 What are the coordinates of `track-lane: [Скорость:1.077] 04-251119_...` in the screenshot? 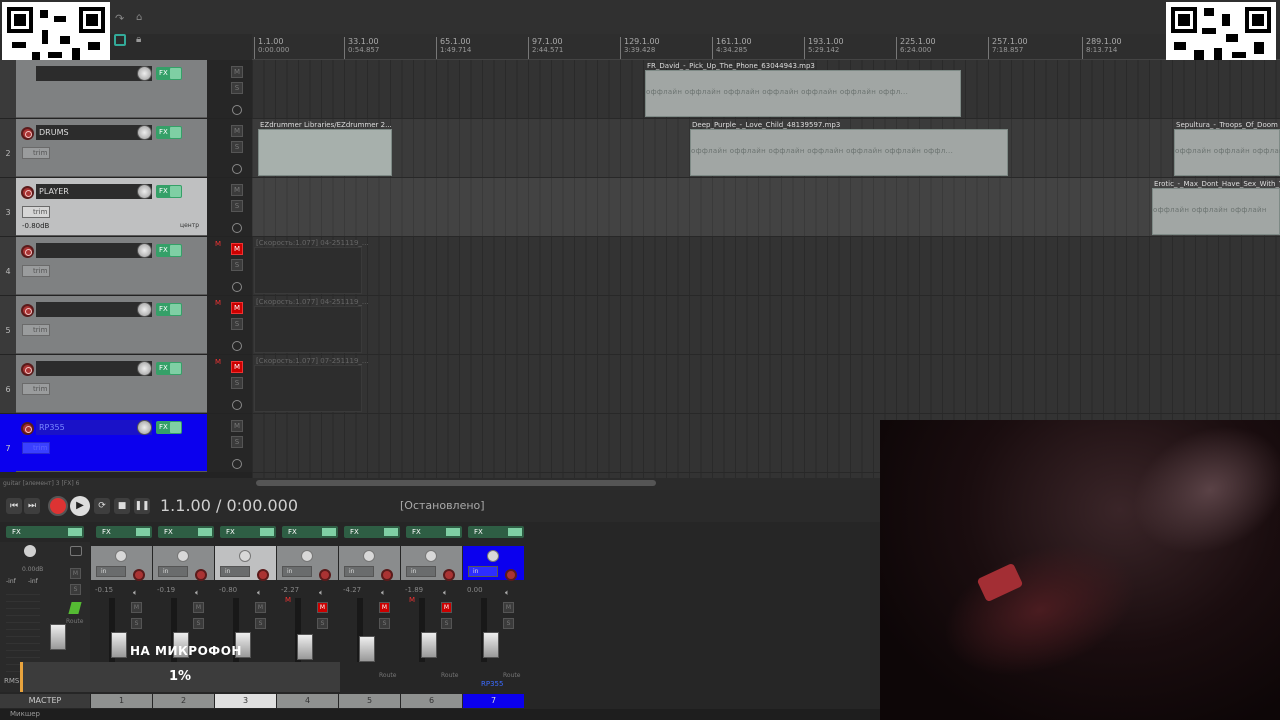 It's located at (766, 266).